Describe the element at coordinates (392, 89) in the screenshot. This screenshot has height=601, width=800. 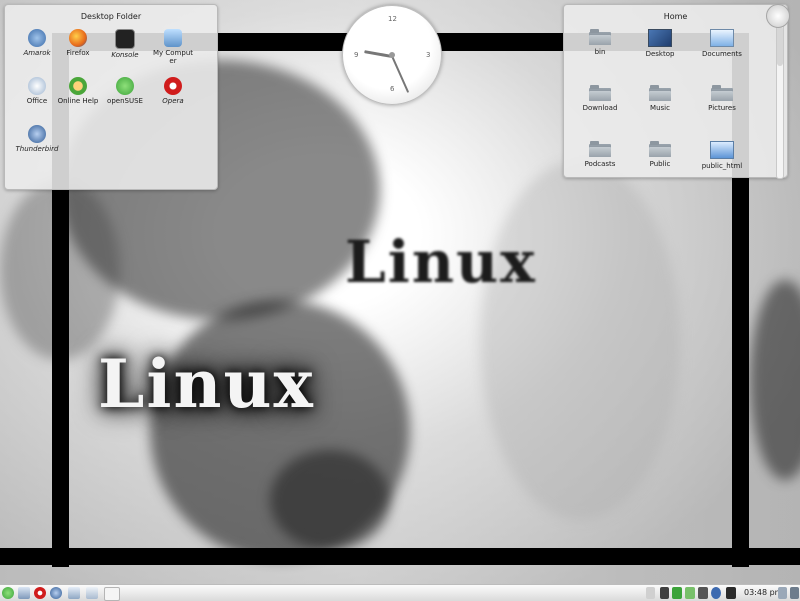
I see `clock-number-6: 6` at that location.